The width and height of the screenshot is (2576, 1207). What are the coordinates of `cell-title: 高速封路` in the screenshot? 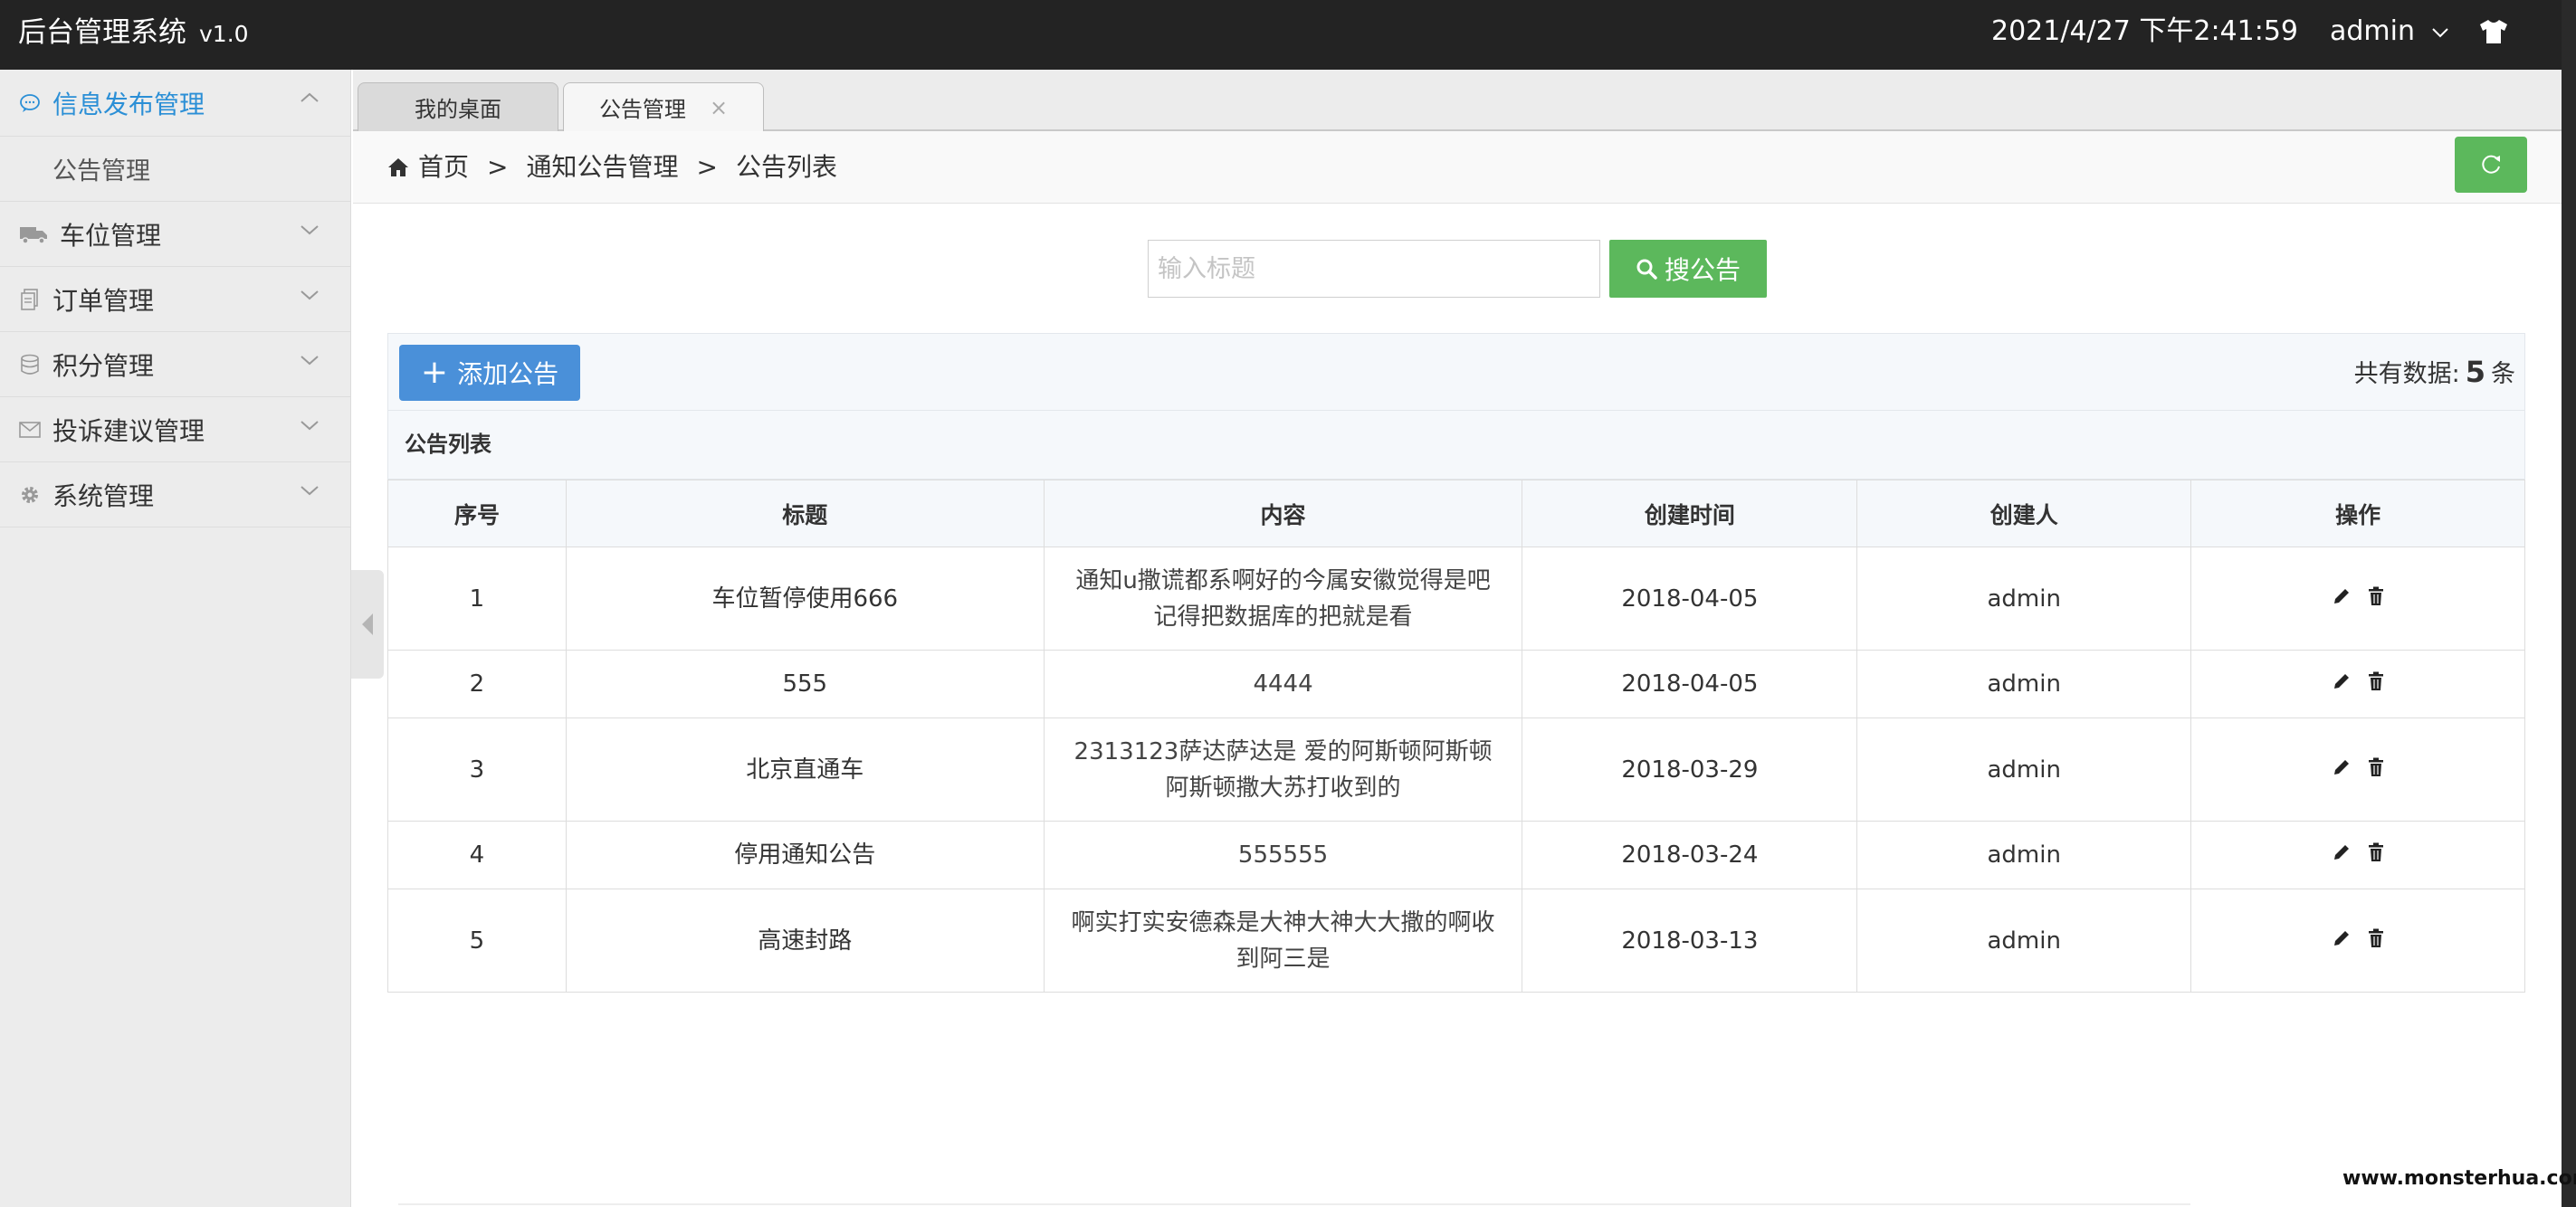 It's located at (805, 941).